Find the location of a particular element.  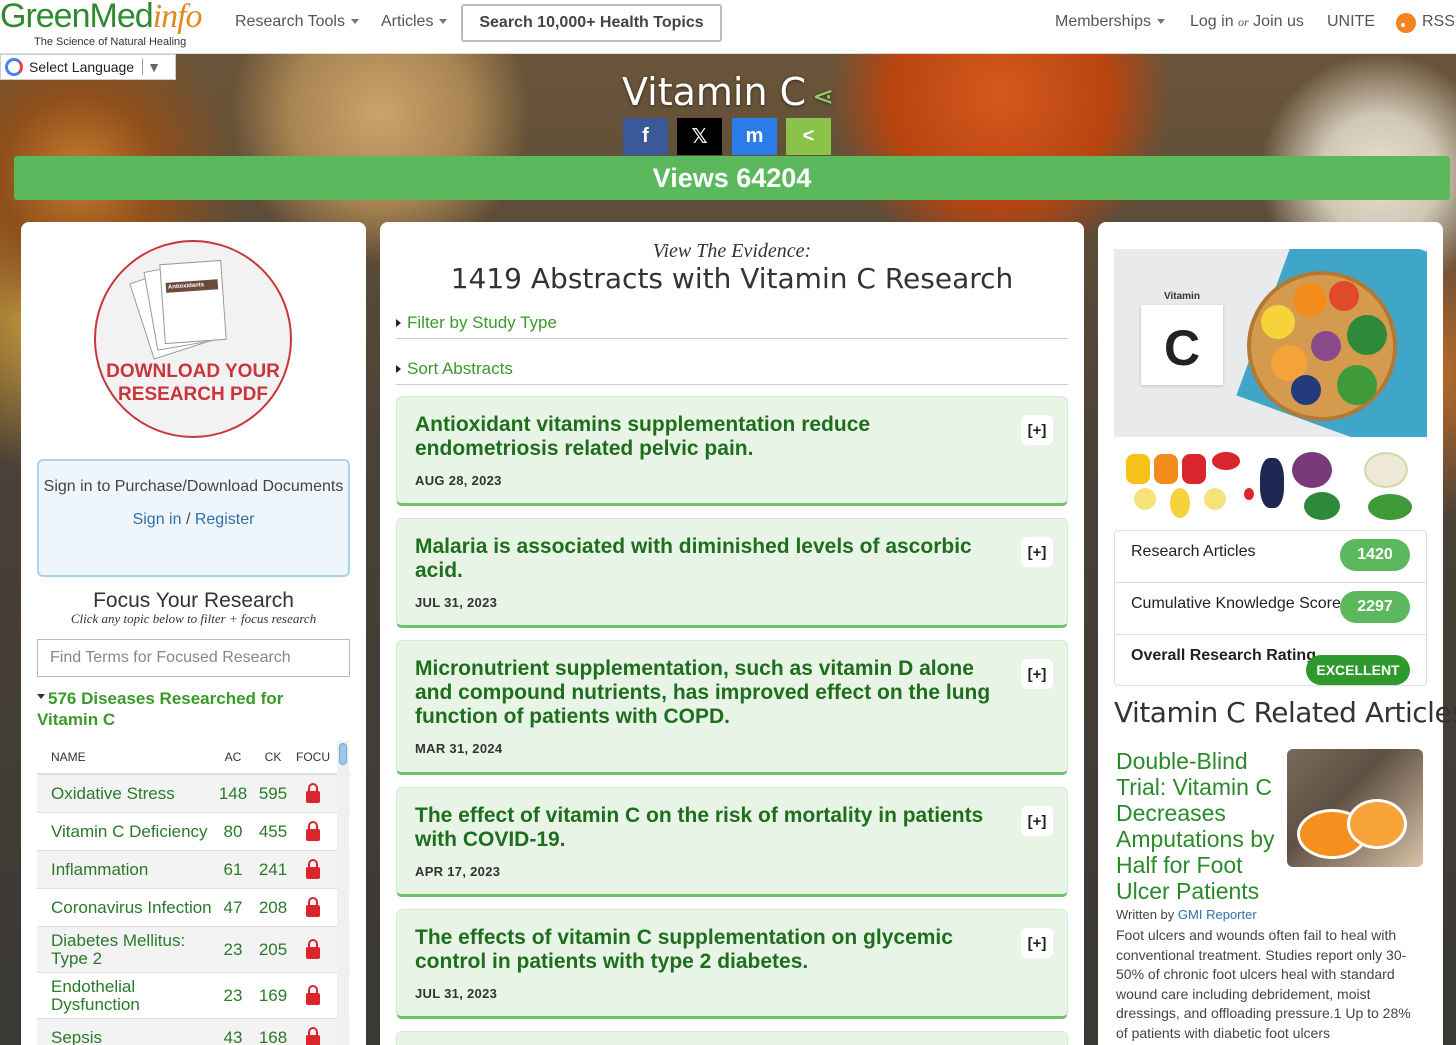

logo-wordmark: GreenMedinfo is located at coordinates (101, 17).